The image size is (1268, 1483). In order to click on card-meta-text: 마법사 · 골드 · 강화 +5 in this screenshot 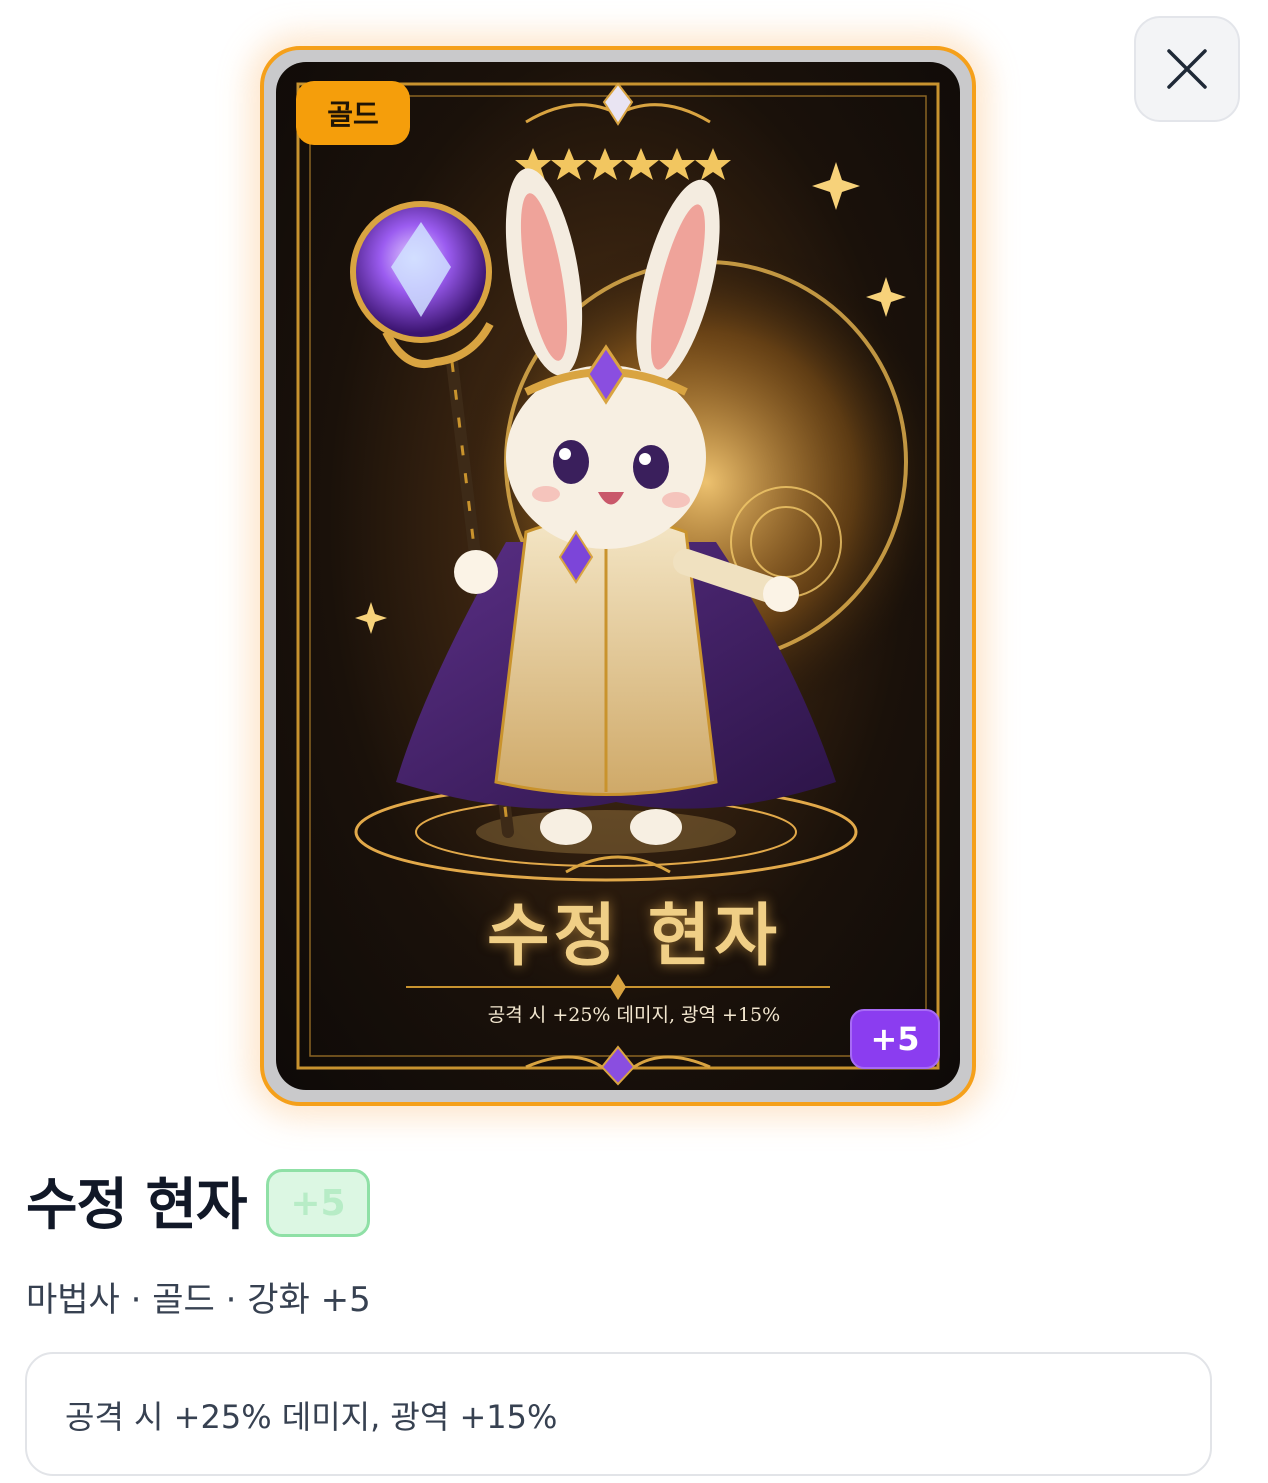, I will do `click(198, 1300)`.